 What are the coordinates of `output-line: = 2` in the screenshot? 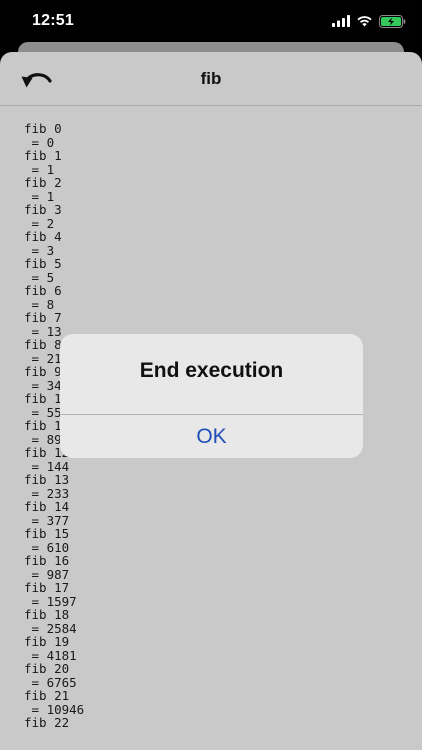 It's located at (39, 223).